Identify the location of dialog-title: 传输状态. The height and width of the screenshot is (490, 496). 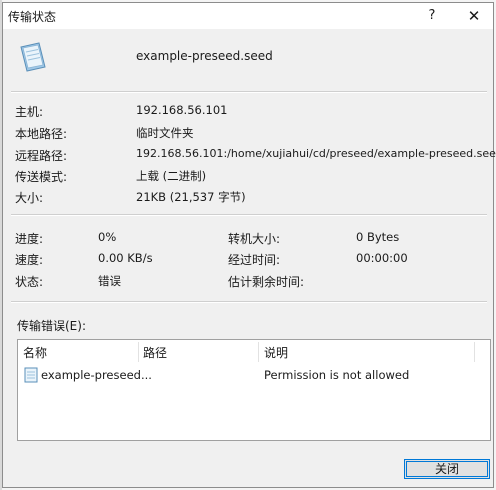
(32, 17).